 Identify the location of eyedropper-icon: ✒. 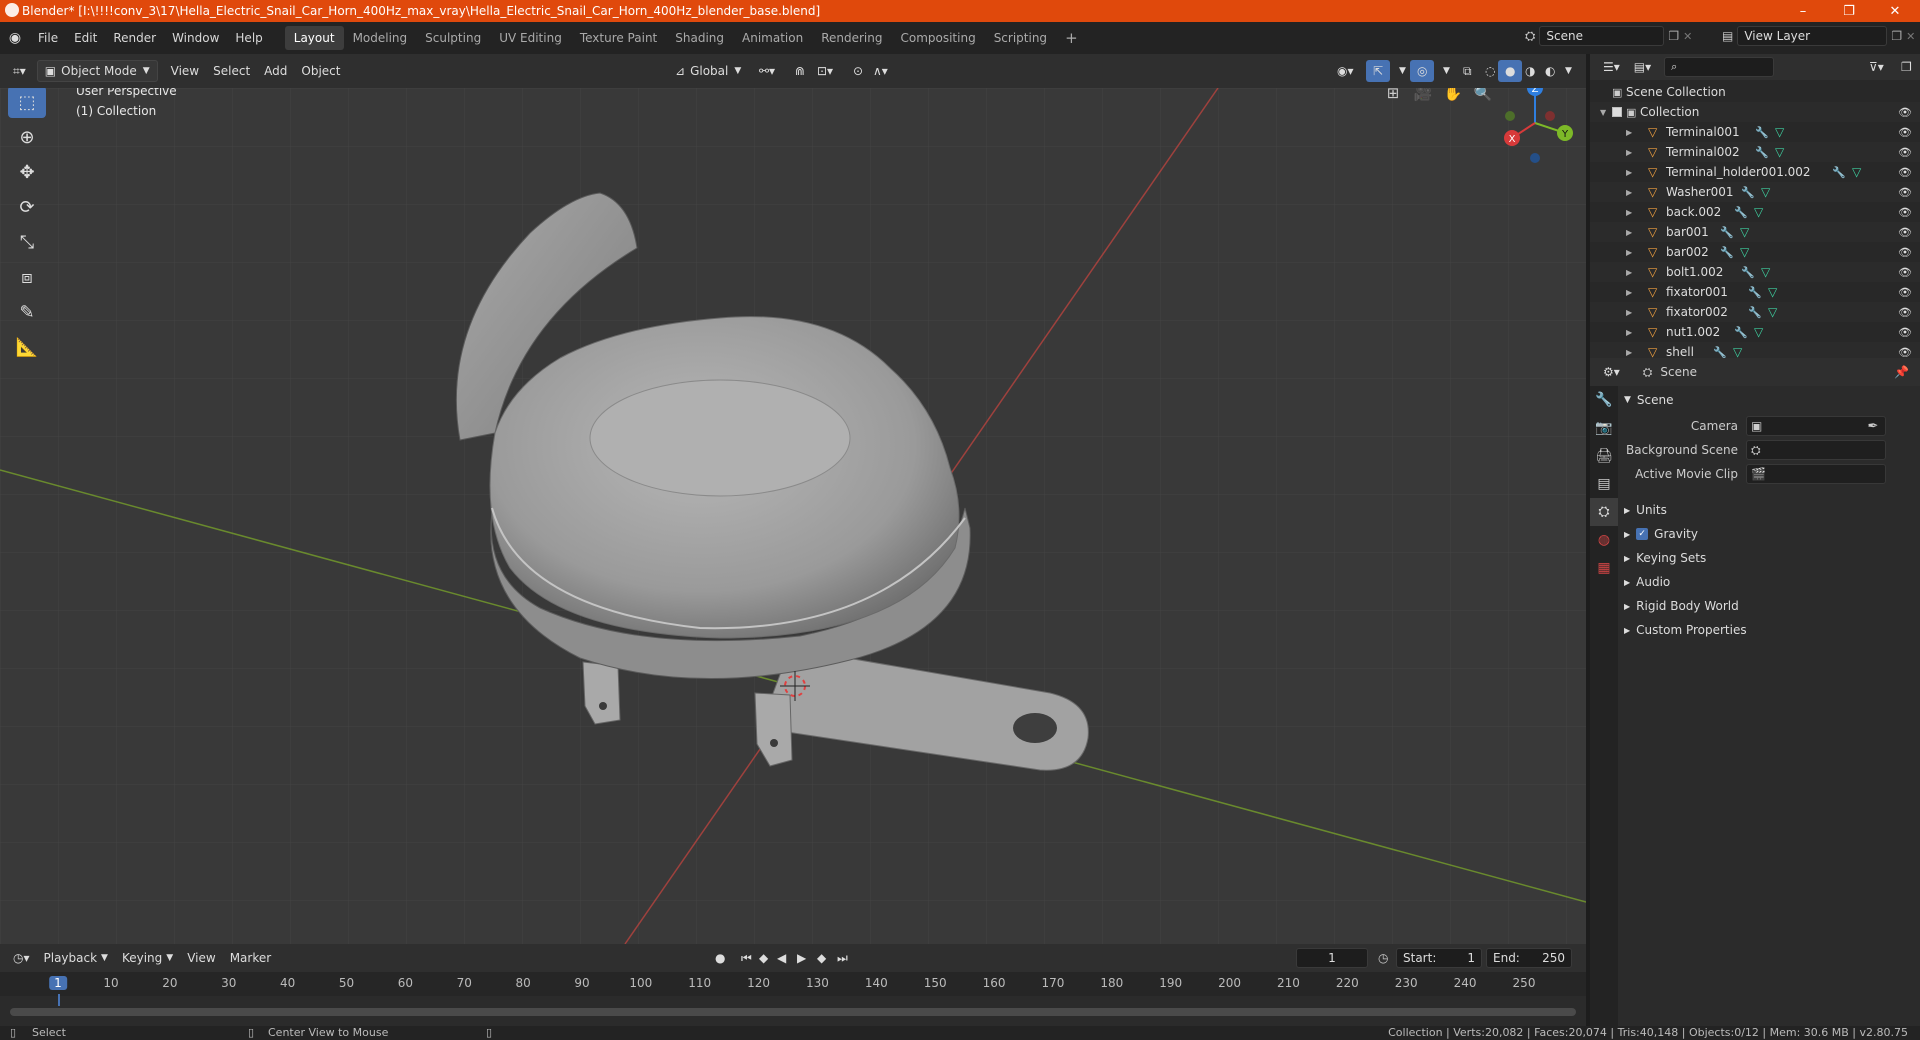
(1873, 426).